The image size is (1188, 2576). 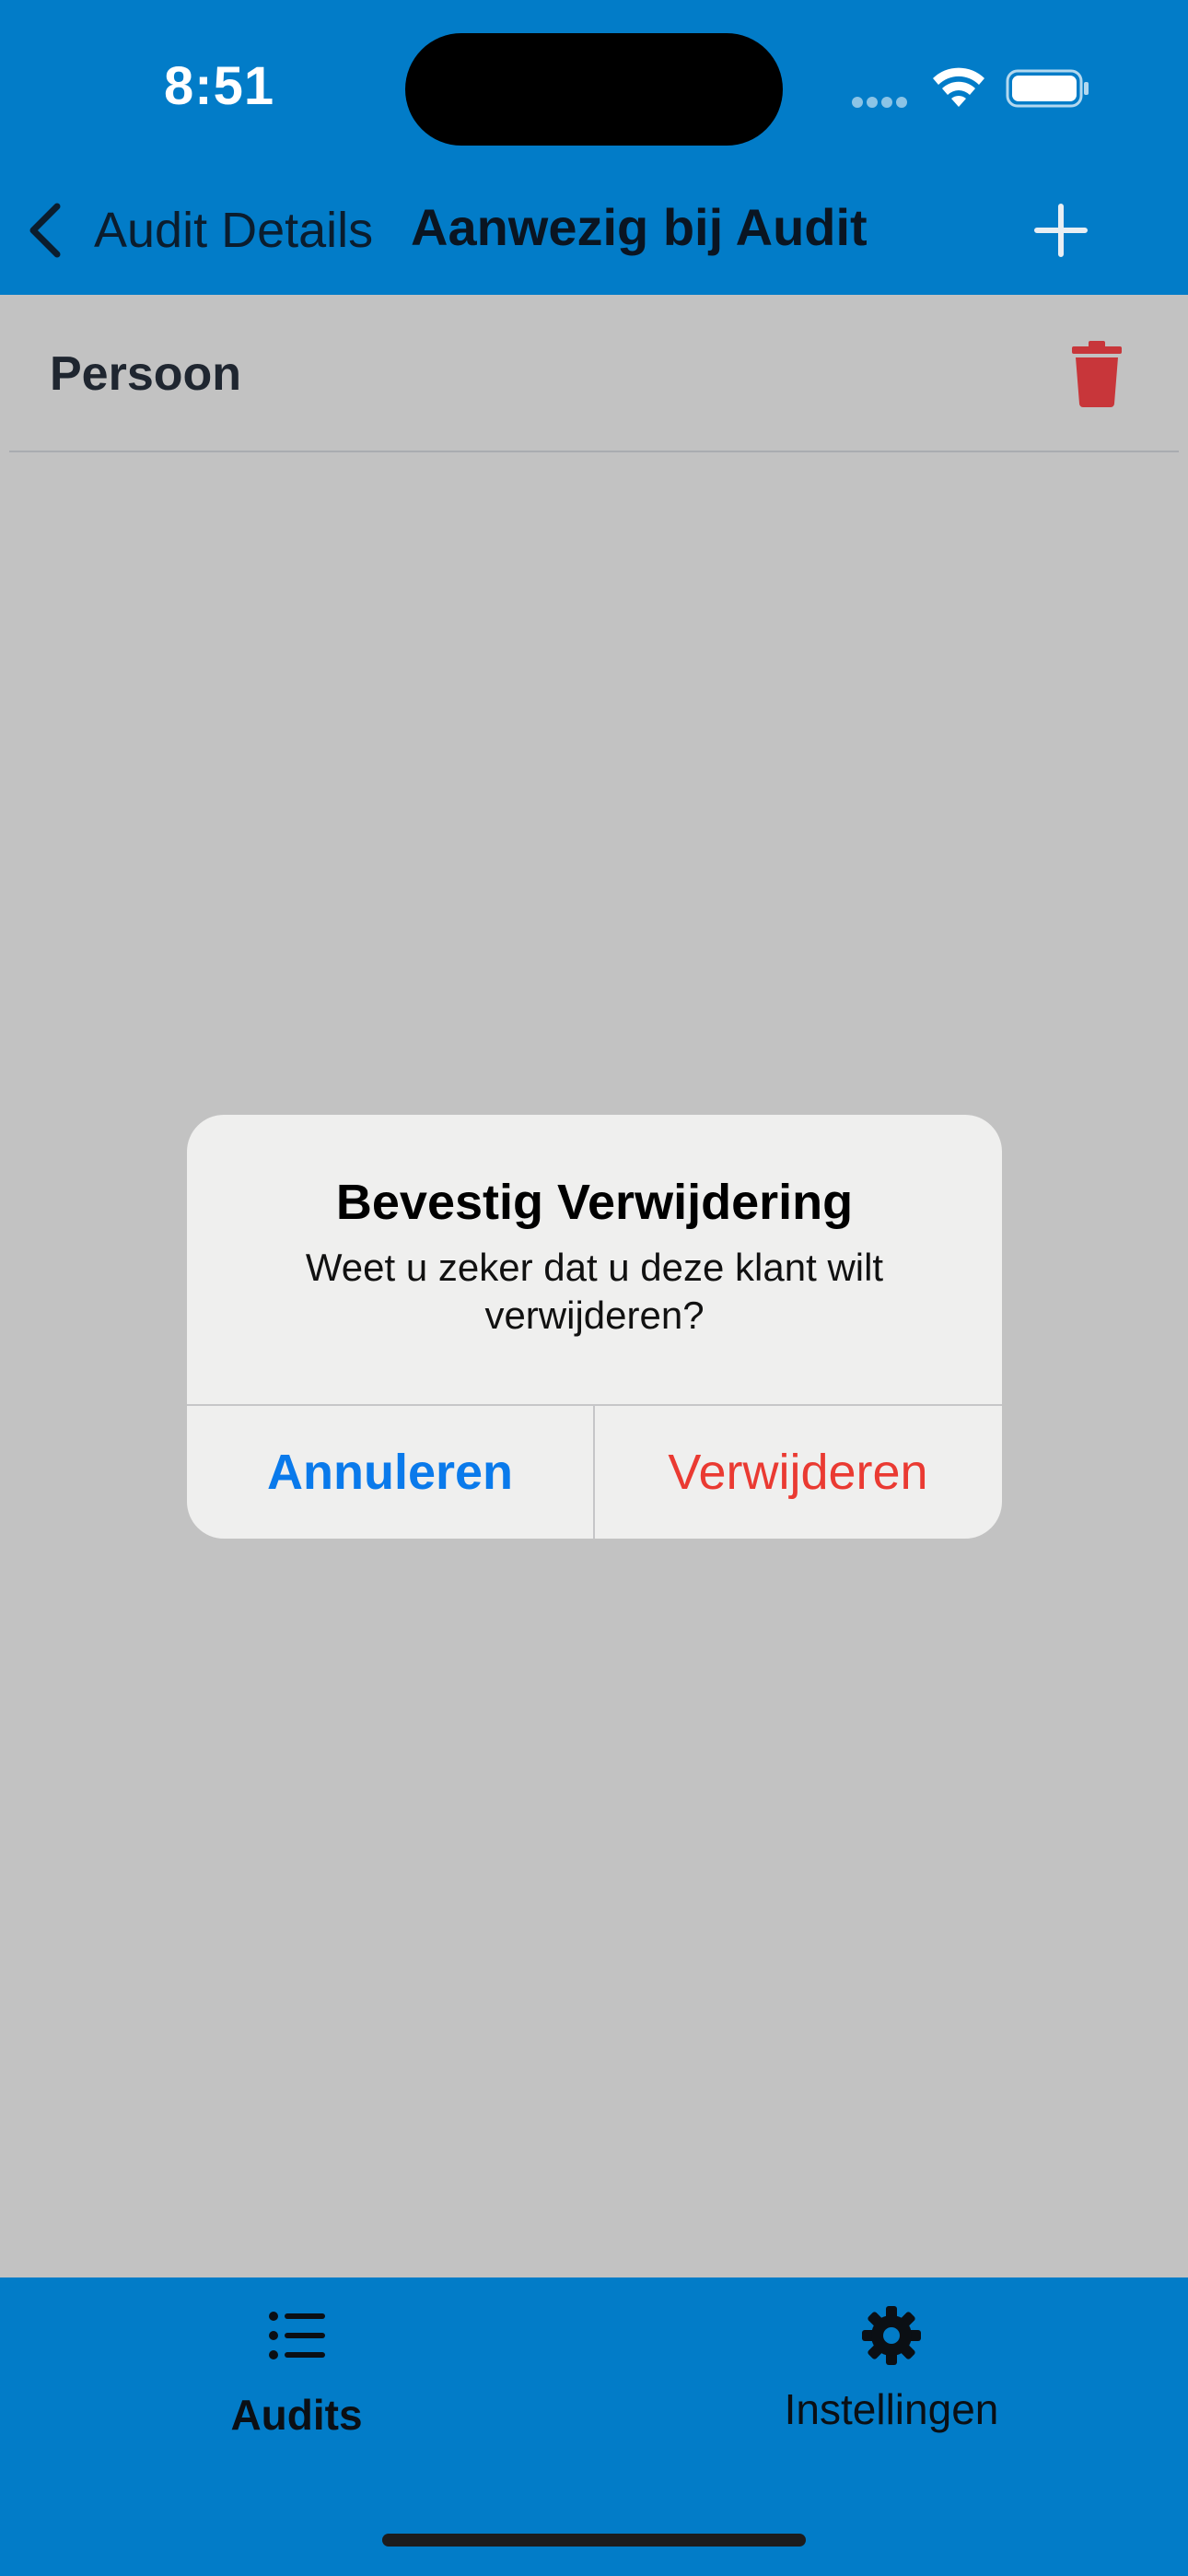 What do you see at coordinates (594, 373) in the screenshot?
I see `list-item: Persoon` at bounding box center [594, 373].